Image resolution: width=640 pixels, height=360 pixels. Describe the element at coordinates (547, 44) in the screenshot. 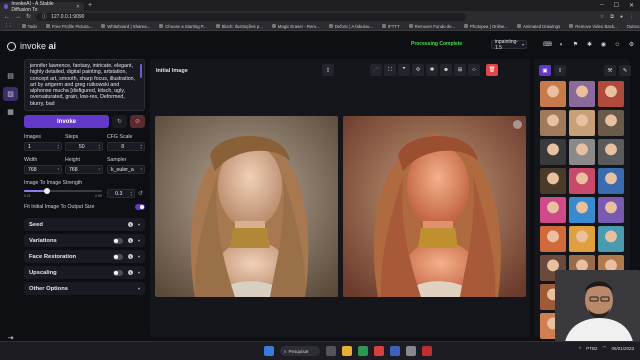

I see `hotkeys-icon: ⌨` at that location.